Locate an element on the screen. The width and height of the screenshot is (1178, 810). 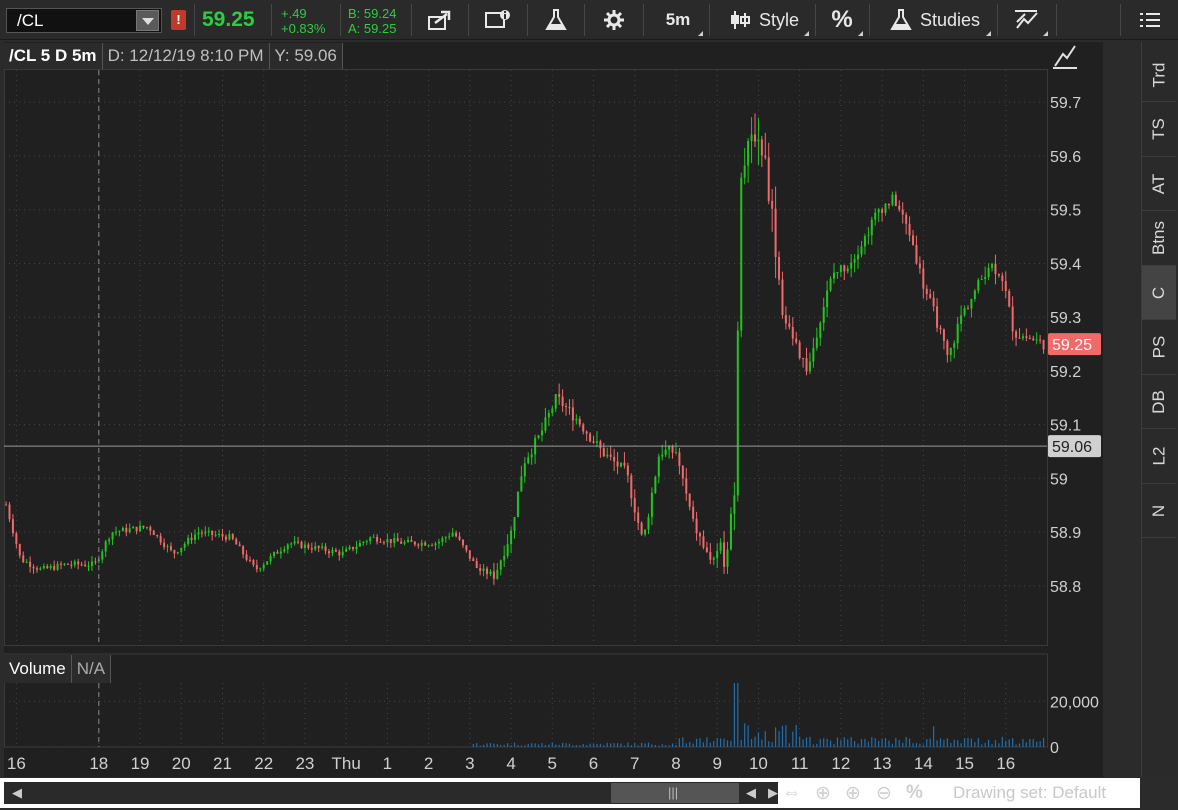
drawings-button is located at coordinates (1027, 20).